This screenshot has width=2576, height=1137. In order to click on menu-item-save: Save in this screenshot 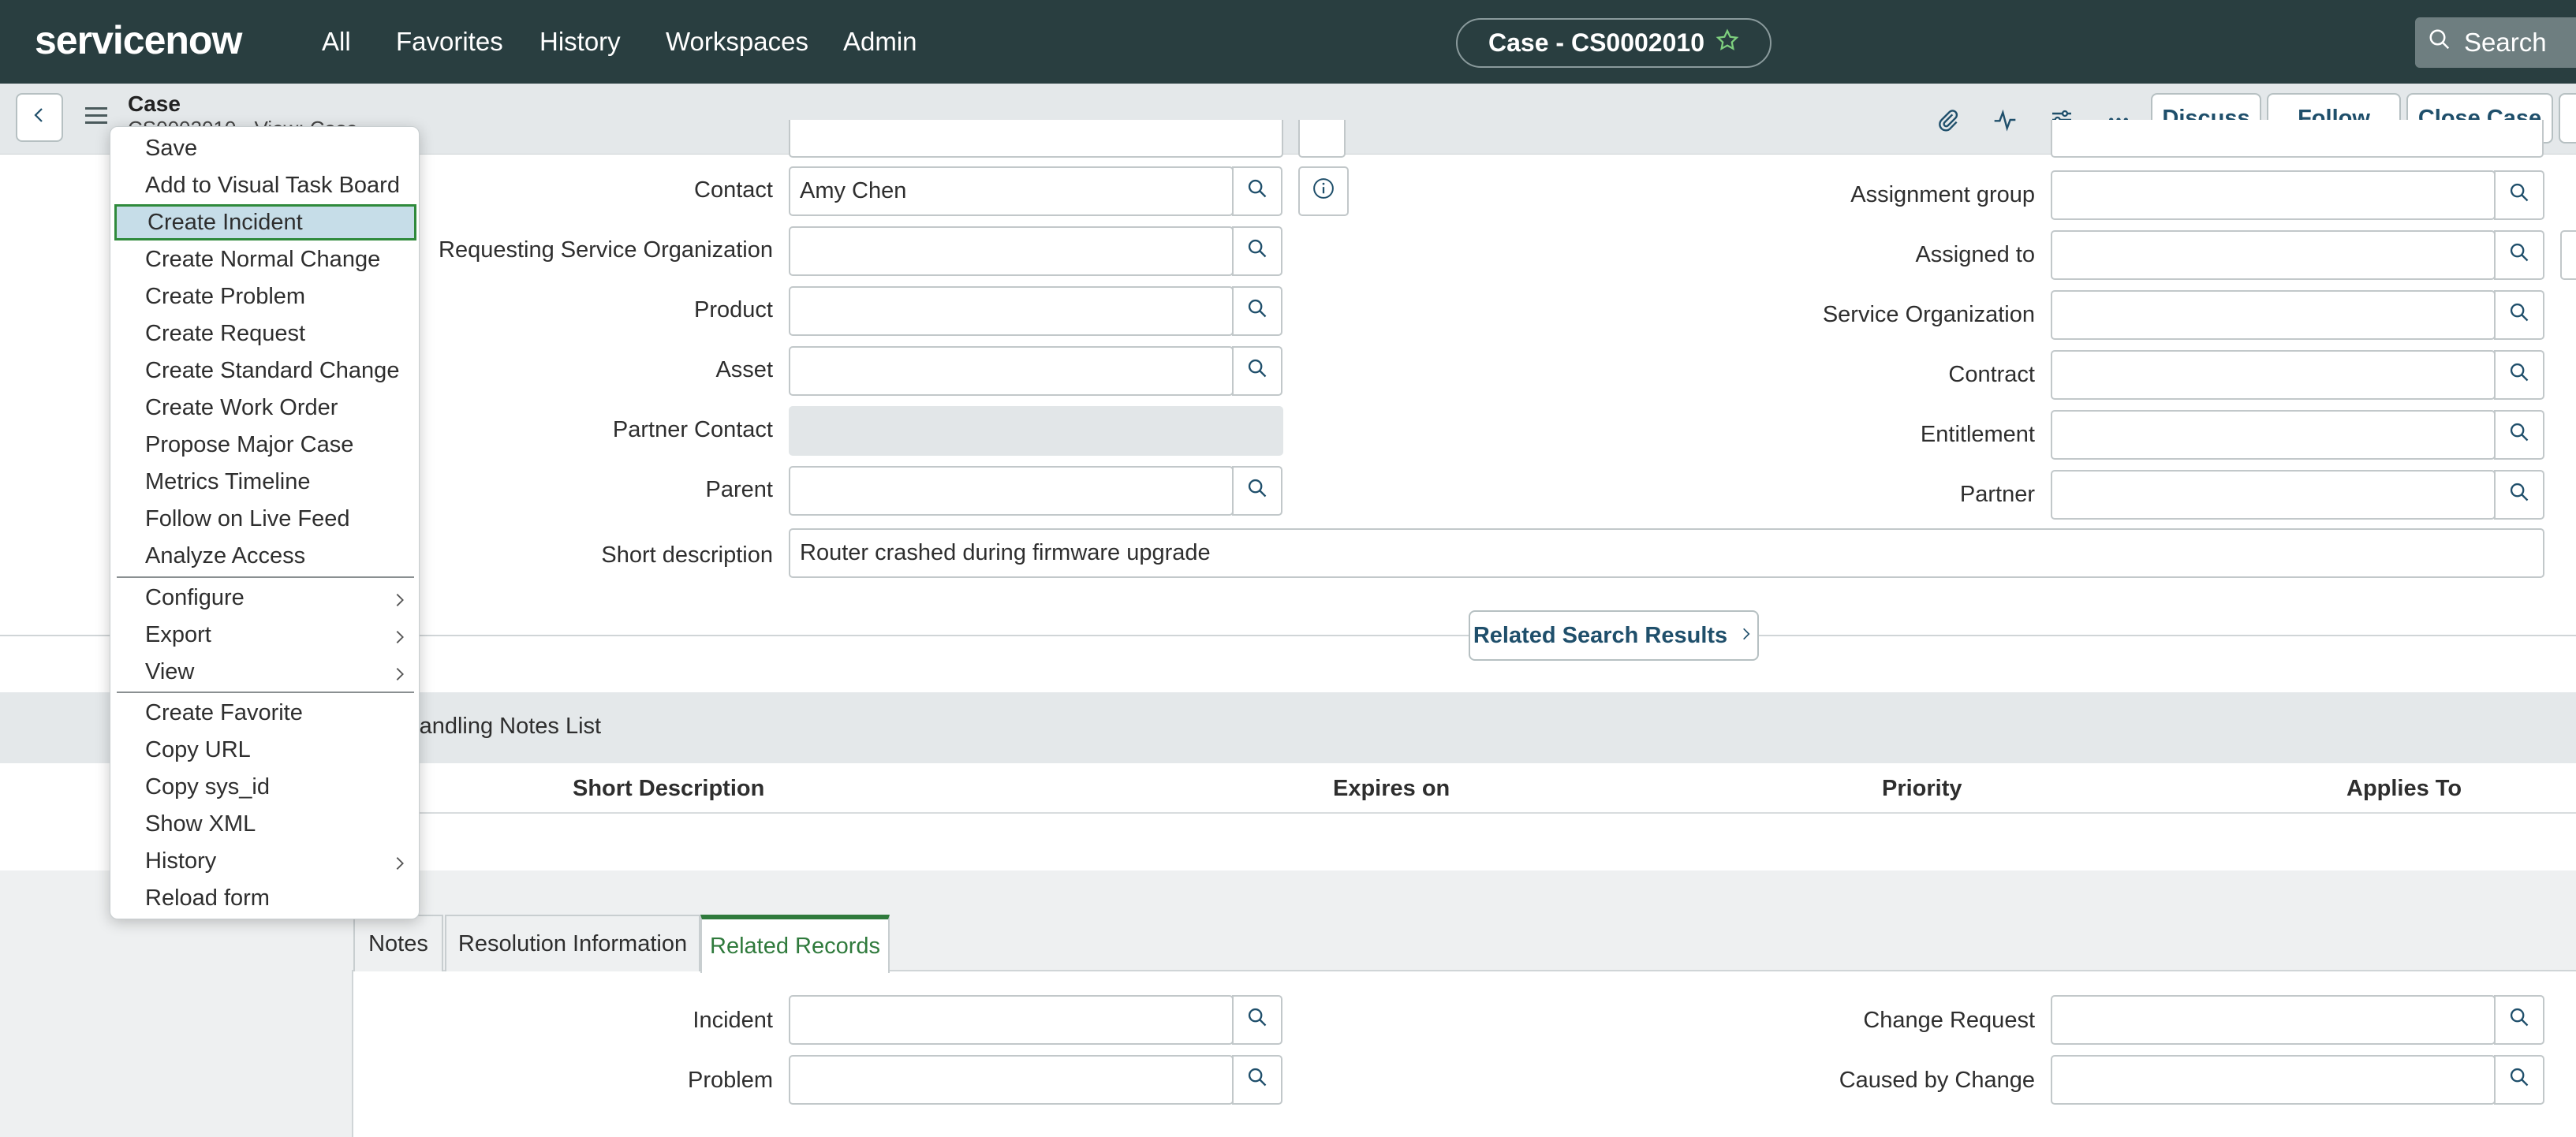, I will do `click(265, 148)`.